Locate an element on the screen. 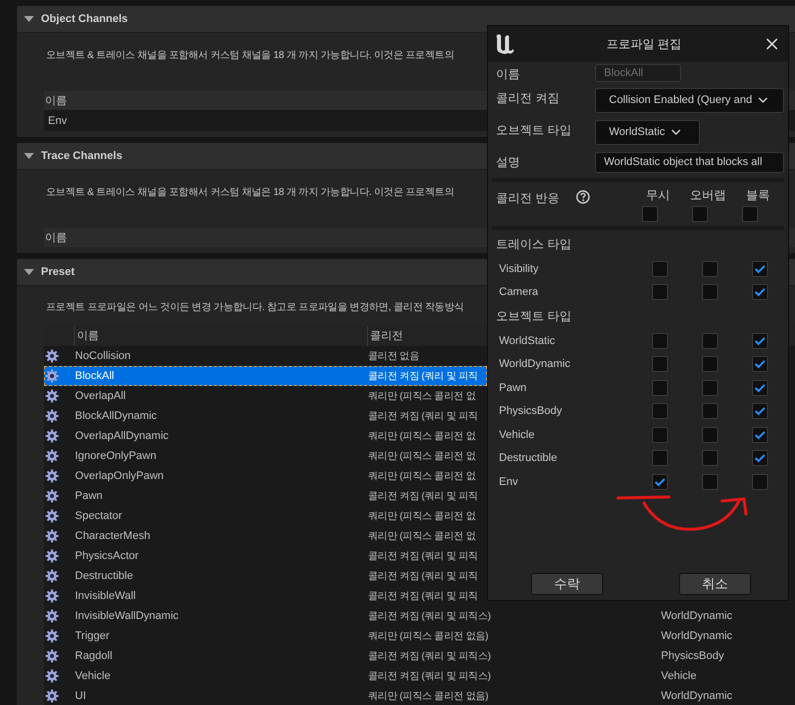 The width and height of the screenshot is (795, 705). table-row: Trigger 쿼리만 (피직스 콜리전 없음) WorldDynamic is located at coordinates (419, 636).